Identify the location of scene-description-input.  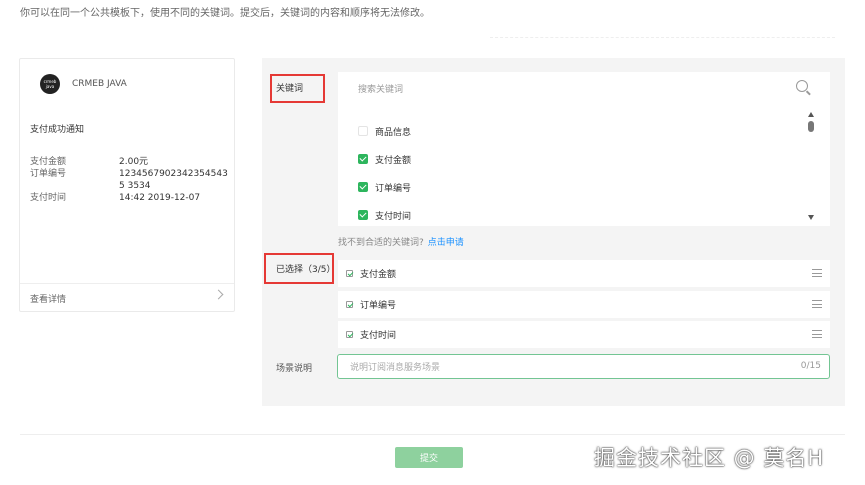
(560, 367).